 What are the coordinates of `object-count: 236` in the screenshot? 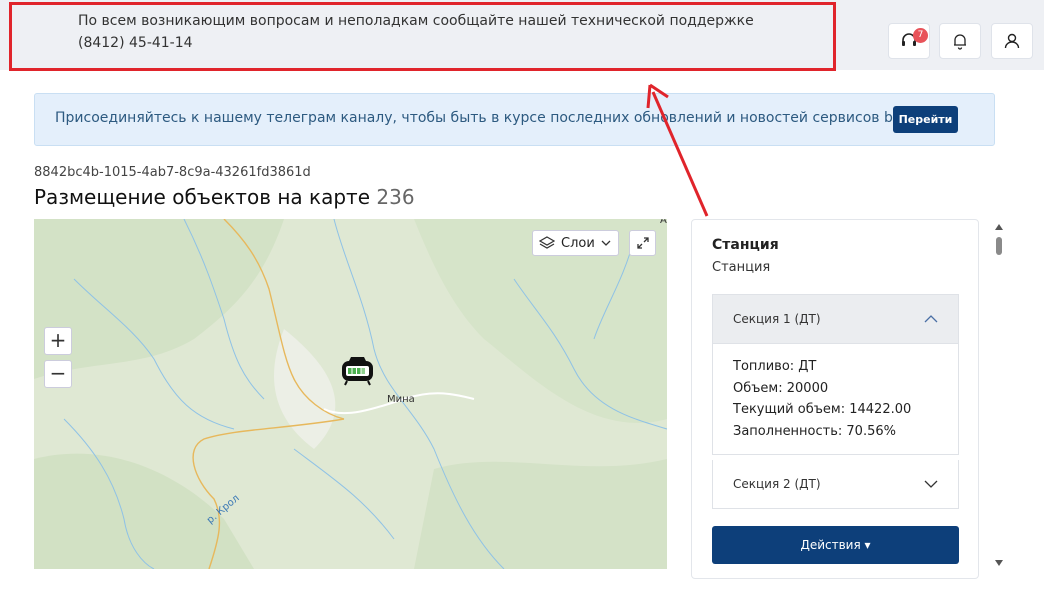 It's located at (395, 197).